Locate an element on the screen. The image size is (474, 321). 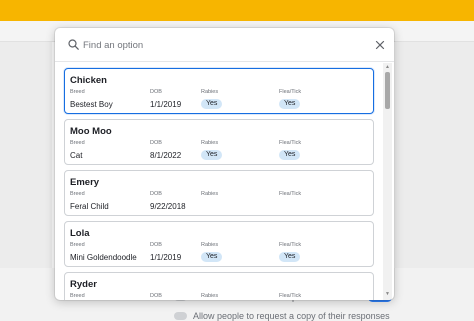
option-card-ryder: Ryder Breed DOB Rabies Flea/Tick is located at coordinates (219, 286).